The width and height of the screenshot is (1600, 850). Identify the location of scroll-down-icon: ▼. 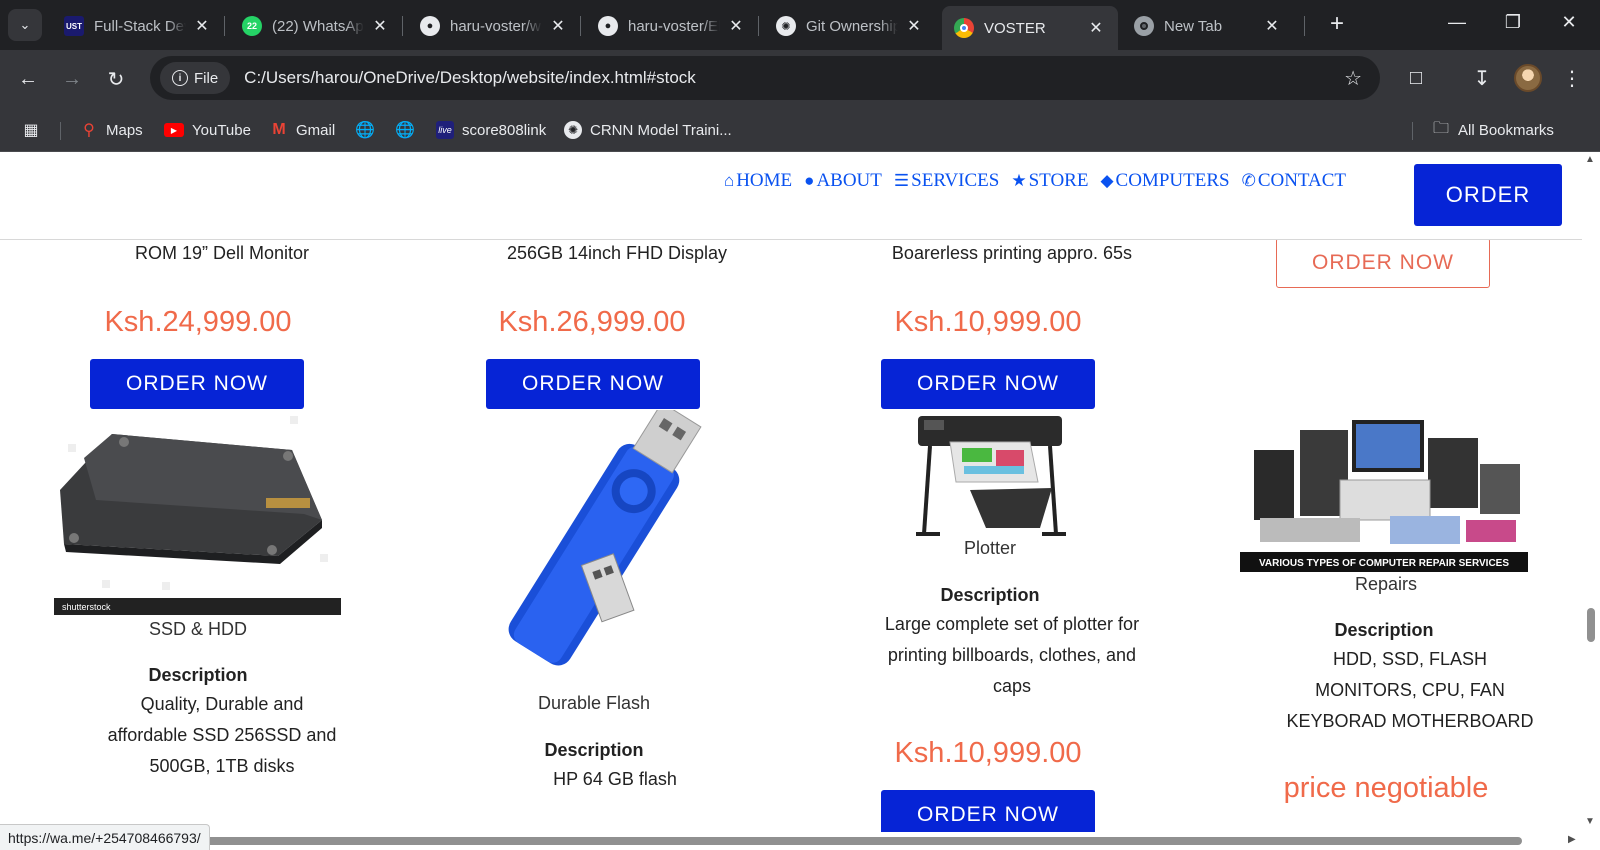
(1590, 821).